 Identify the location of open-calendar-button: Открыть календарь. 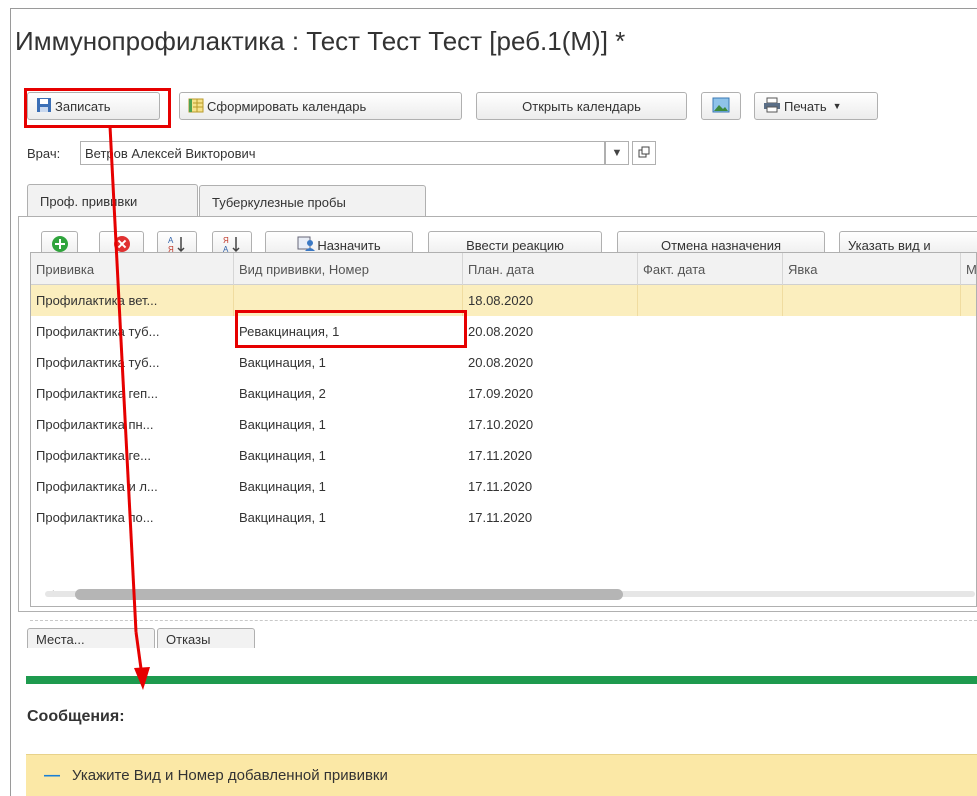
(581, 106).